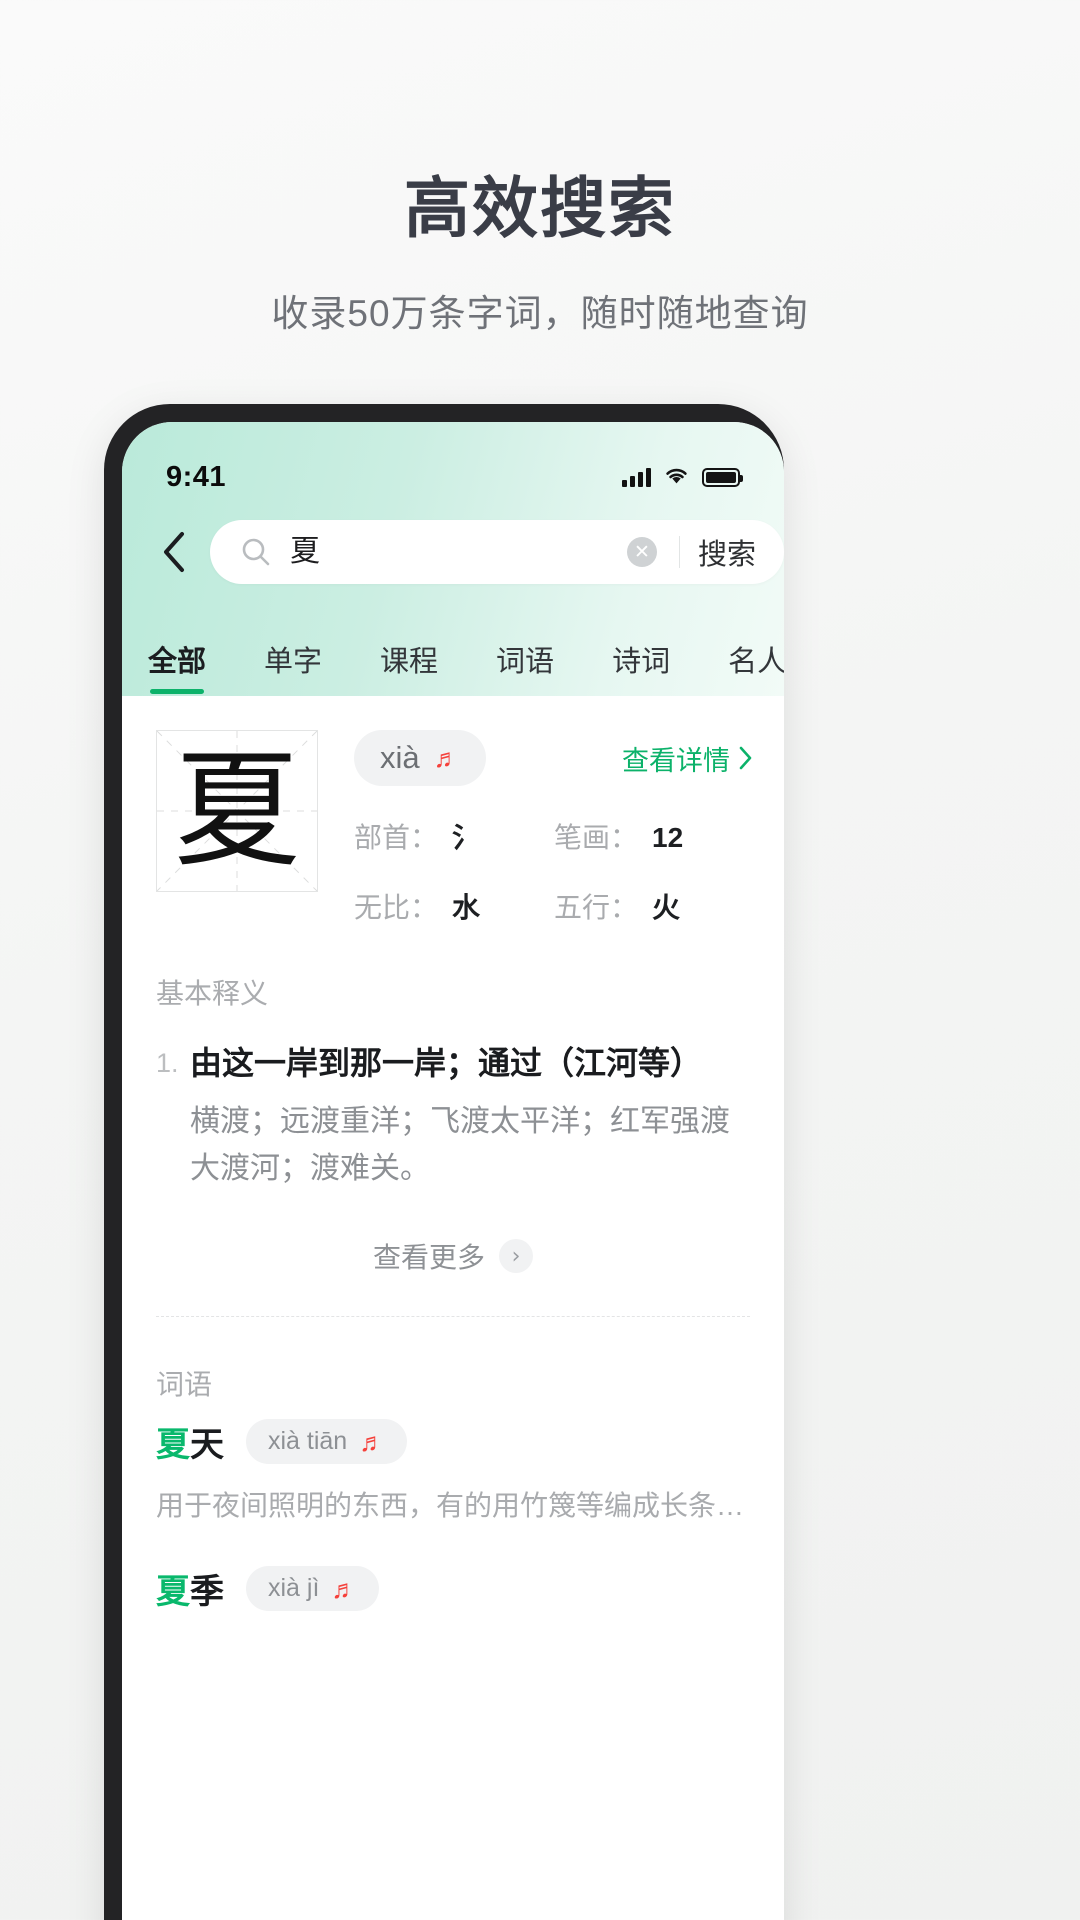 This screenshot has height=1920, width=1080. What do you see at coordinates (256, 552) in the screenshot?
I see `search-icon` at bounding box center [256, 552].